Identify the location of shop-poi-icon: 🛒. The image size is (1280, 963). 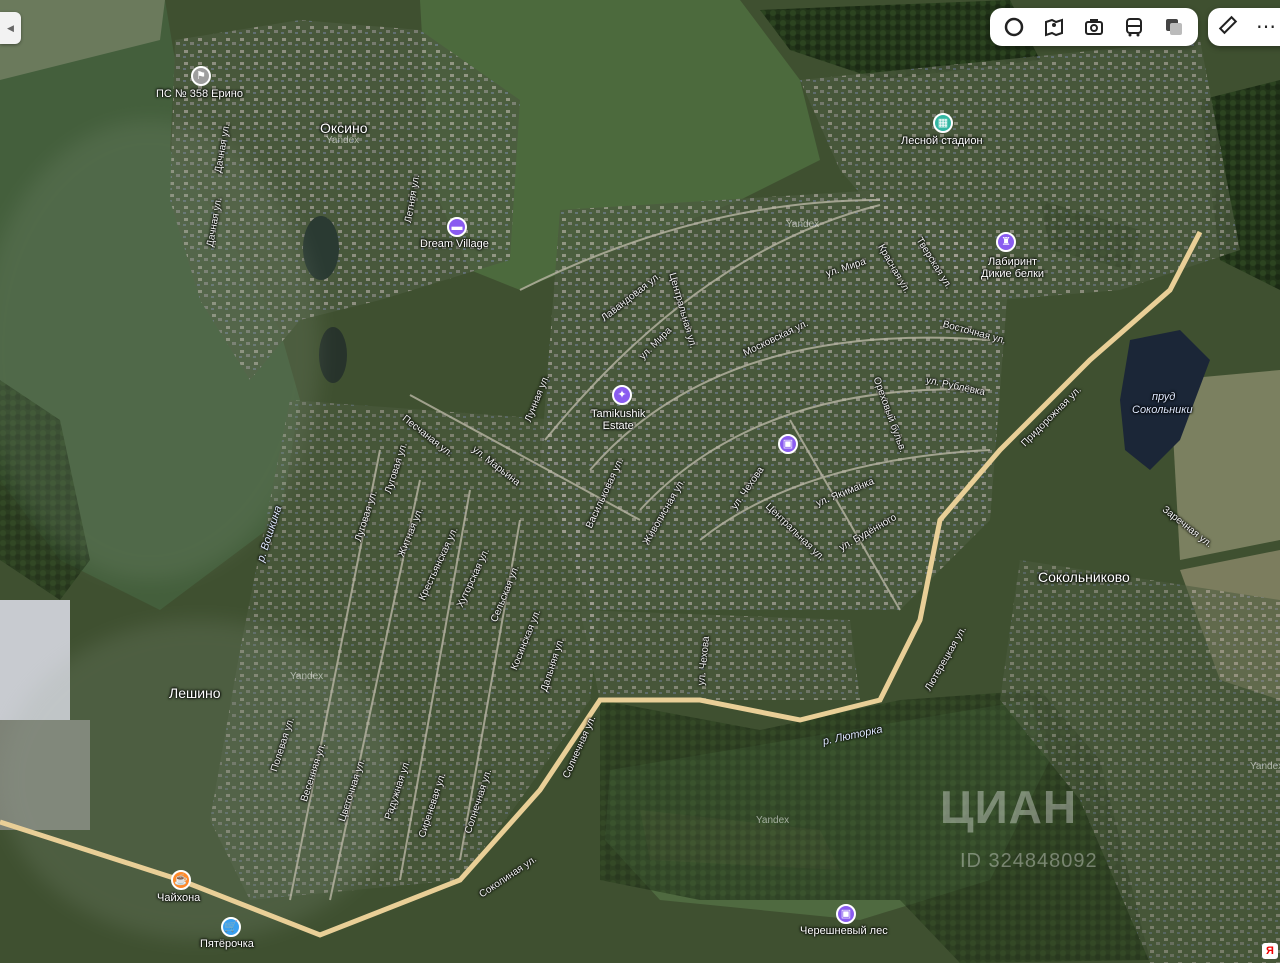
(231, 927).